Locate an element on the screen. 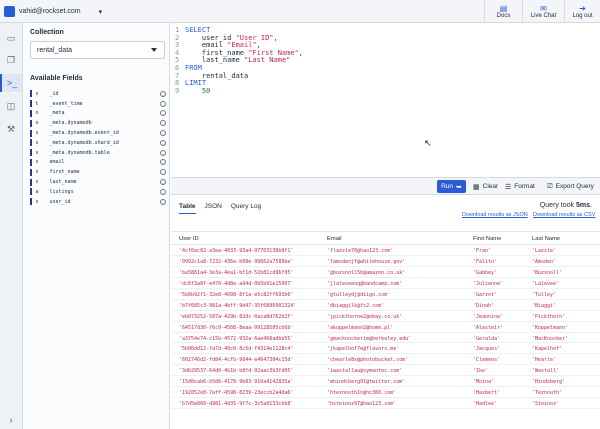  field-type: s is located at coordinates (37, 133).